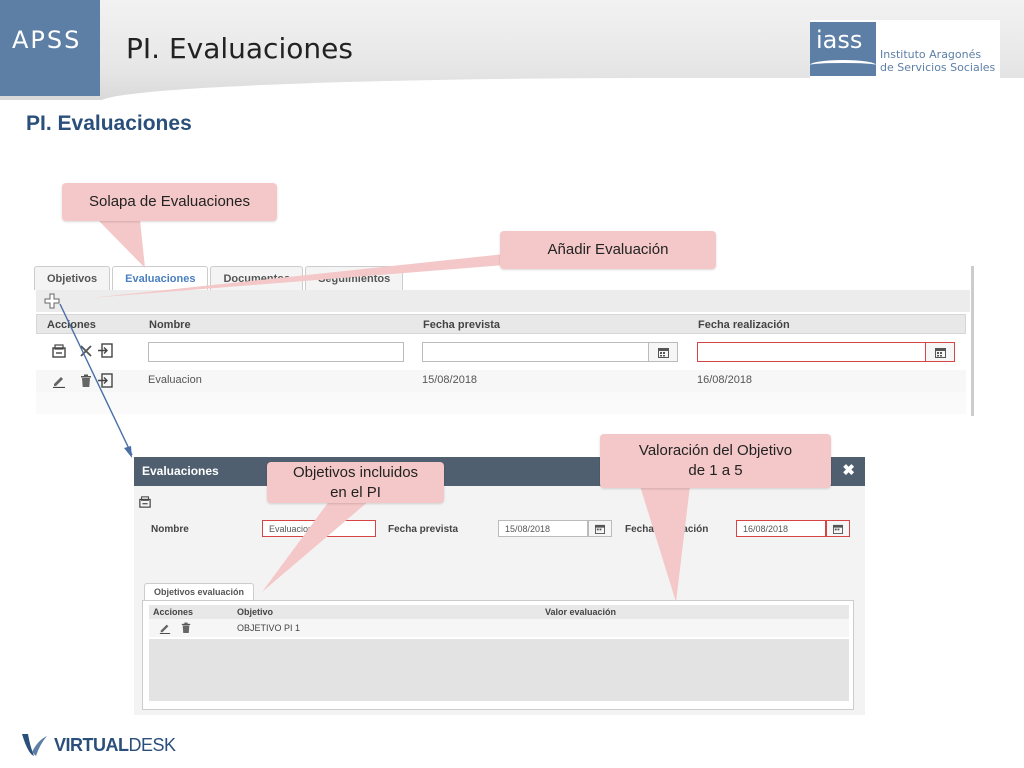 The height and width of the screenshot is (768, 1024). I want to click on solapa-pointer, so click(121, 244).